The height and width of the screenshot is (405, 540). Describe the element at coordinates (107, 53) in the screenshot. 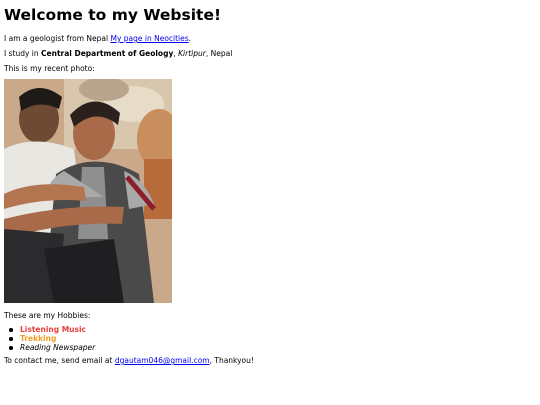

I see `department-name: Central Department of Geology` at that location.